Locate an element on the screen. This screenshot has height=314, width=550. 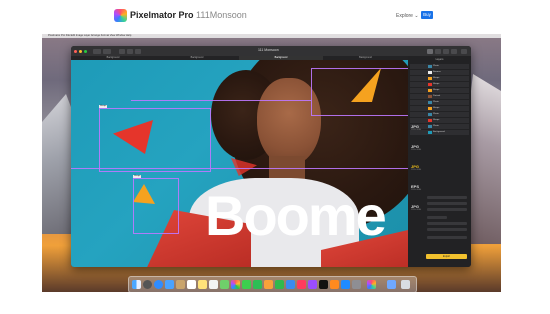
settings-icon is located at coordinates (356, 284).